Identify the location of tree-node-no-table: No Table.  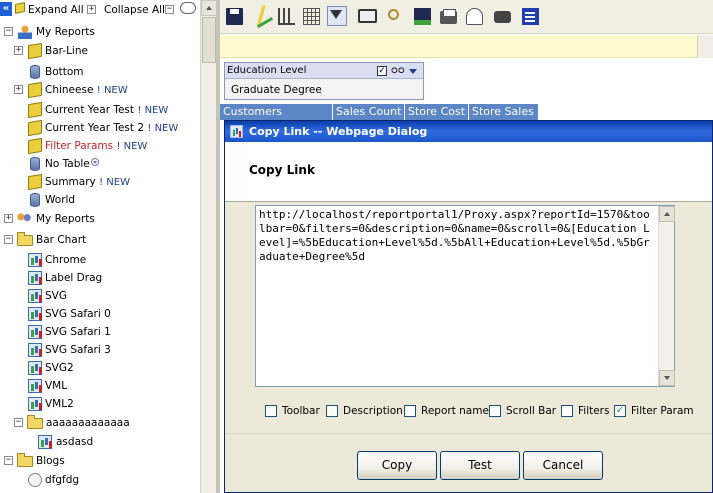
(100, 164).